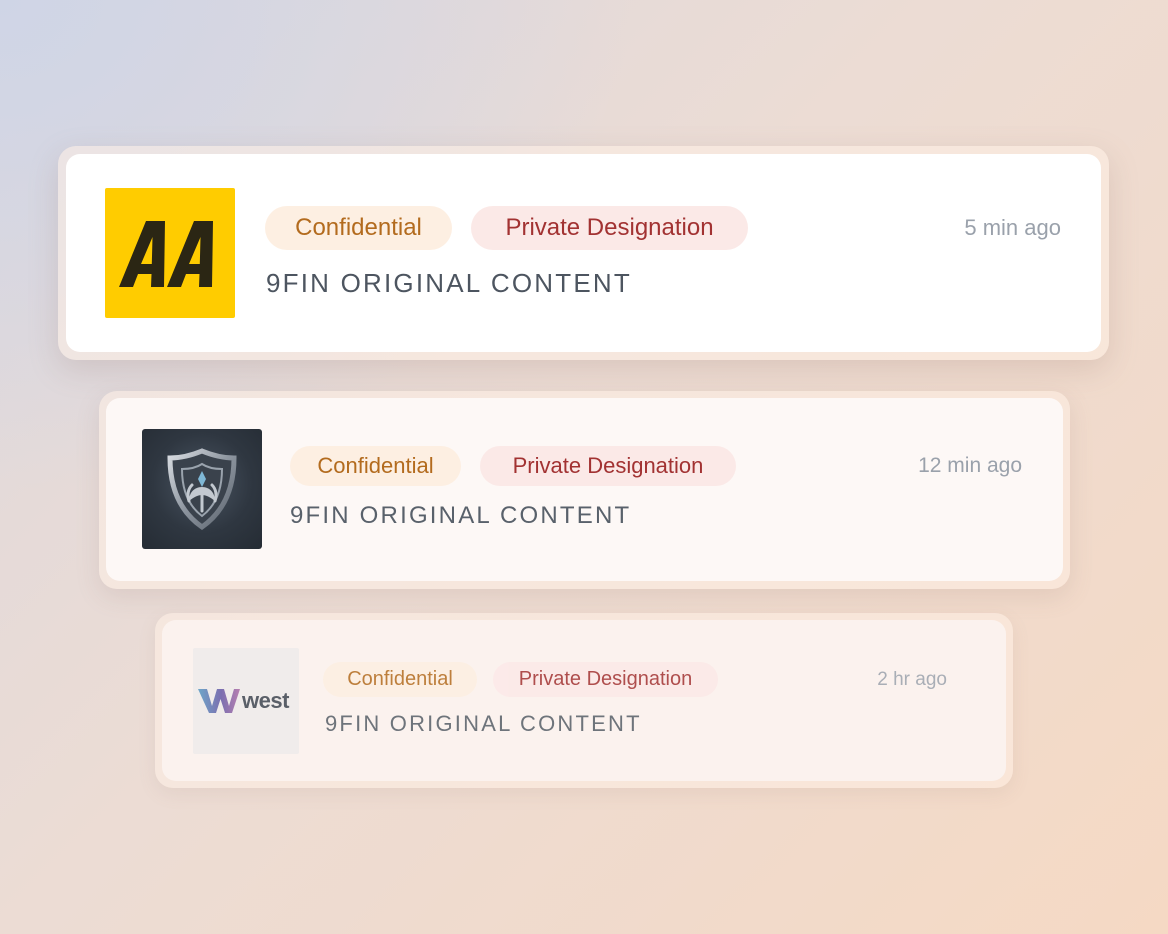 Image resolution: width=1168 pixels, height=934 pixels. I want to click on west-logo-text: west, so click(265, 700).